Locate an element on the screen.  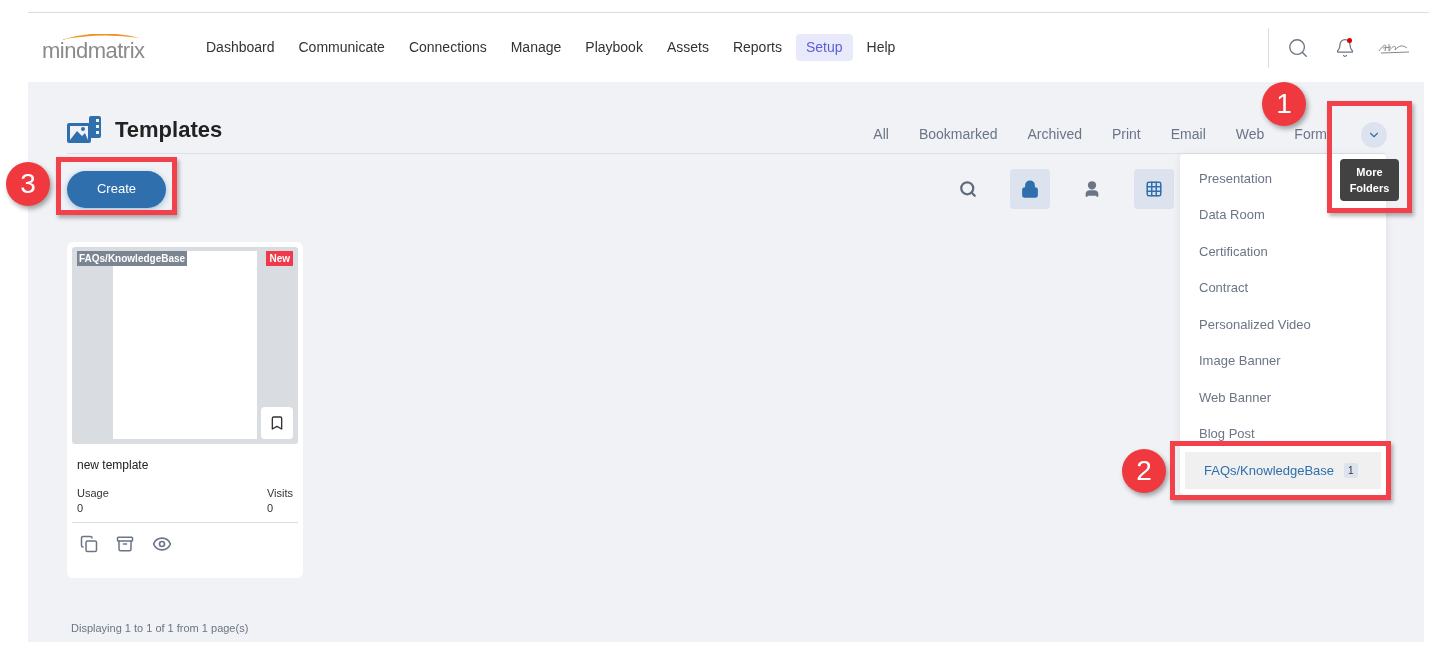
logo-text: mindmatrix is located at coordinates (93, 50).